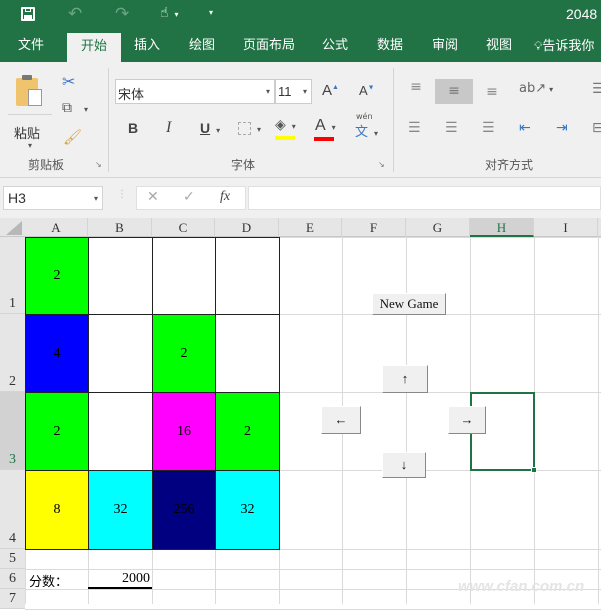  I want to click on row-header-2: 2, so click(12, 353).